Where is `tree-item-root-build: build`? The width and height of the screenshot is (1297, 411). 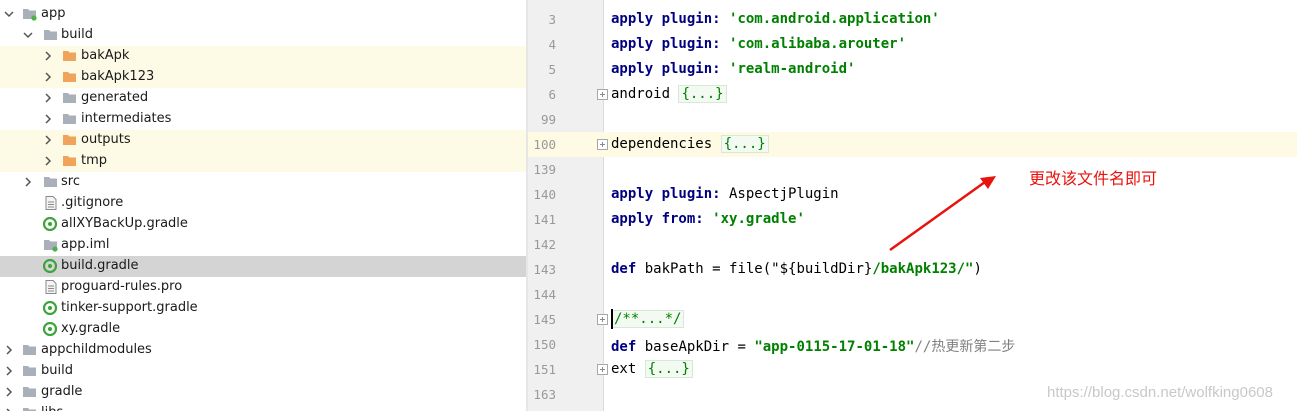
tree-item-root-build: build is located at coordinates (263, 371).